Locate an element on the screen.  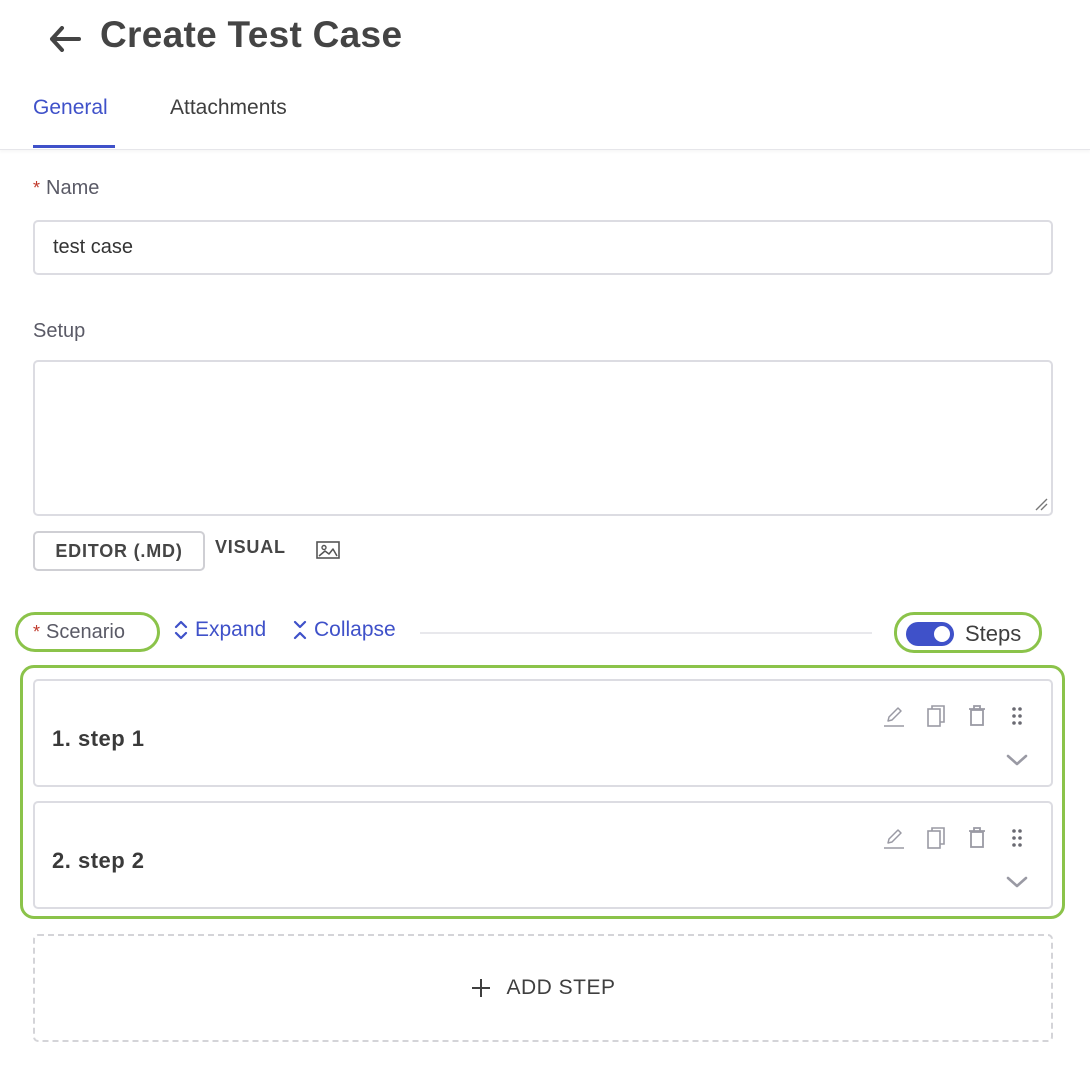
setup-textarea is located at coordinates (543, 438).